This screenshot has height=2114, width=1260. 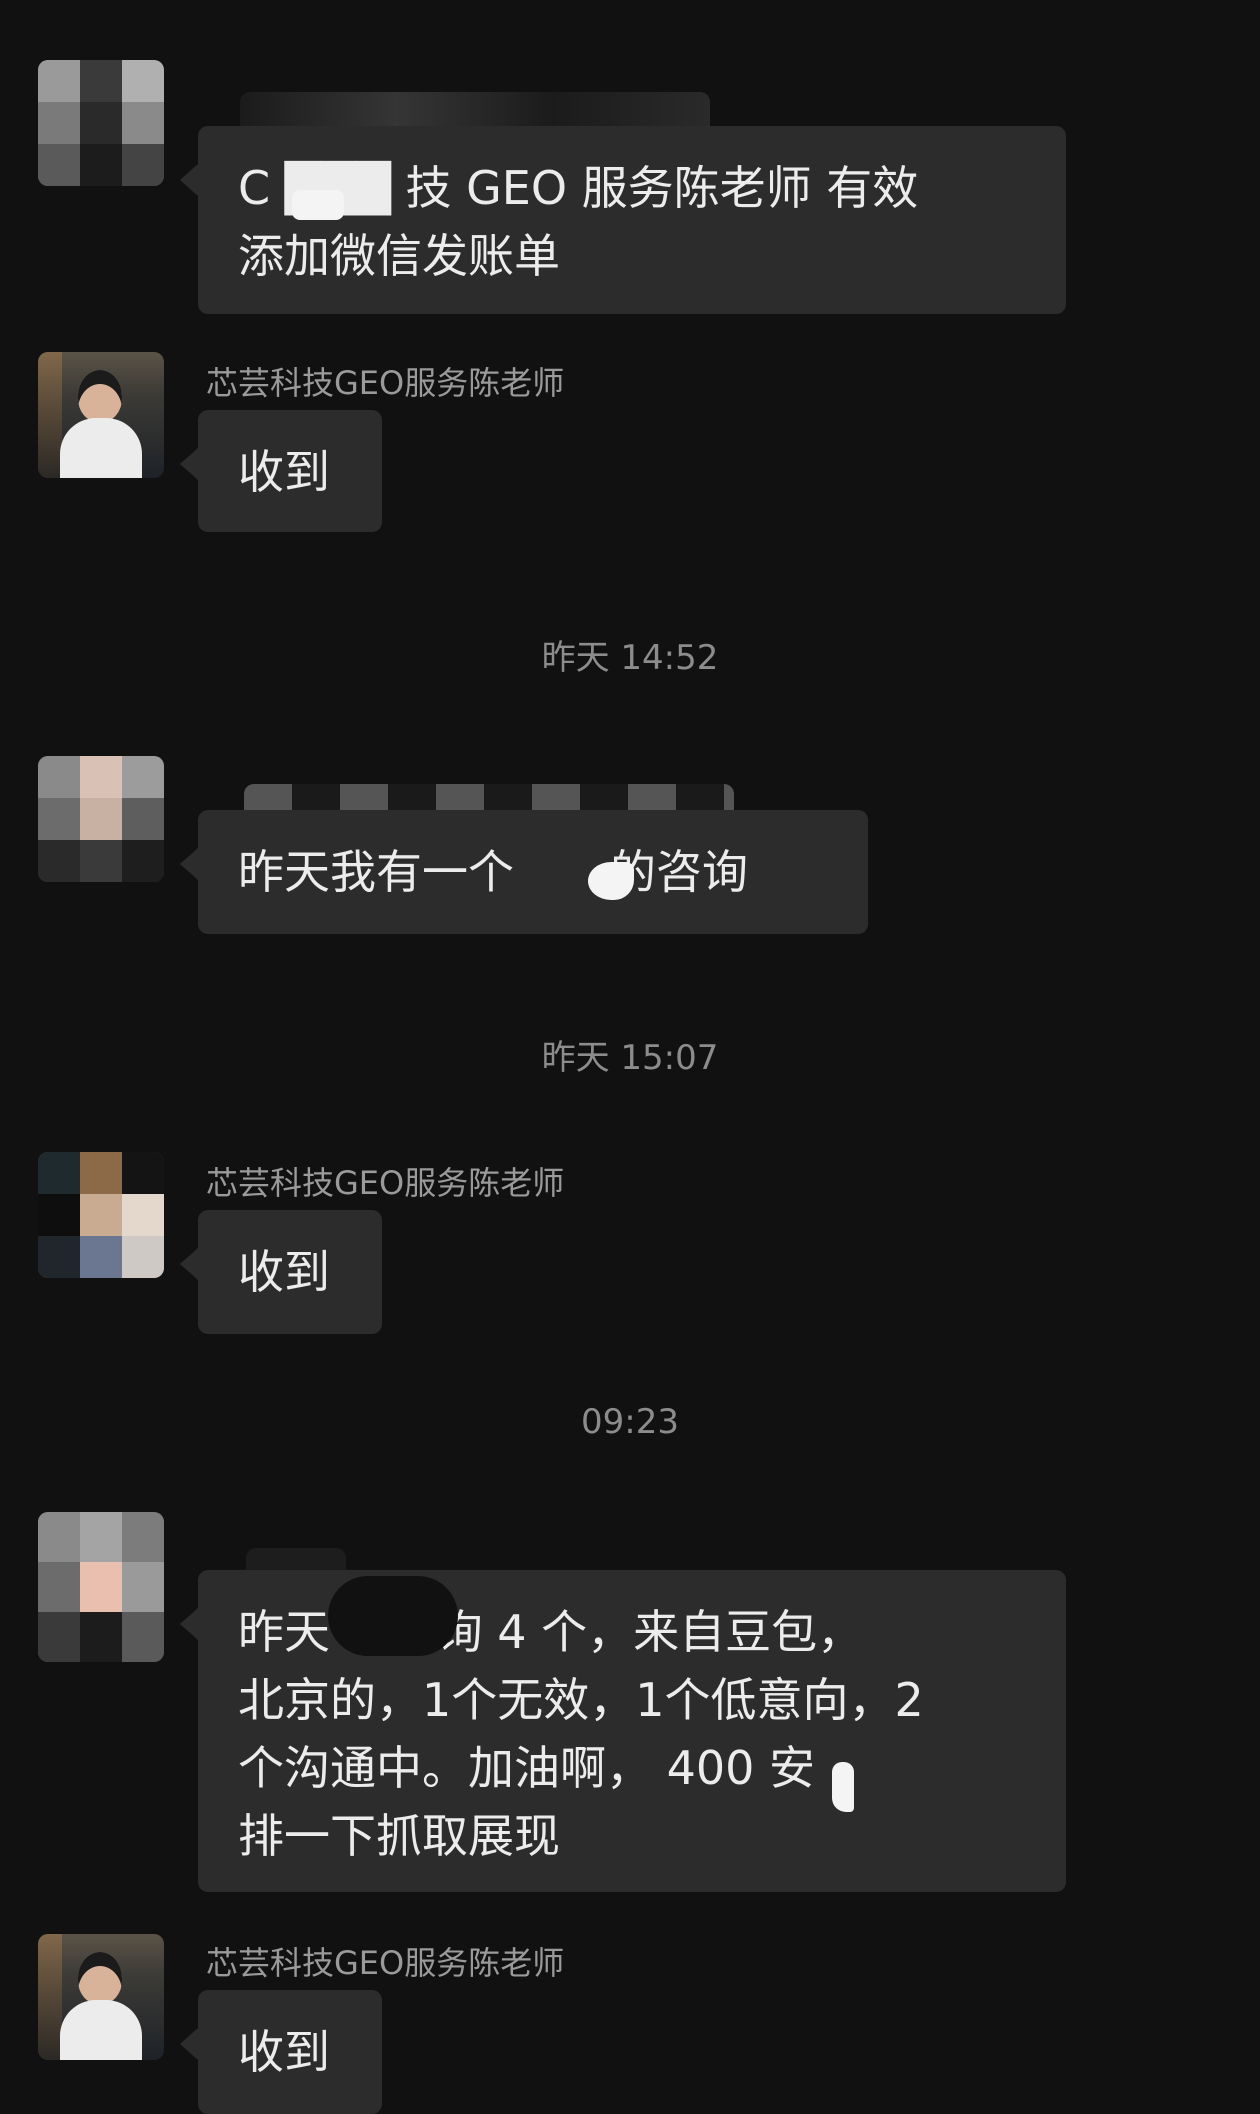 What do you see at coordinates (376, 872) in the screenshot?
I see `message-text: 昨天我有一个` at bounding box center [376, 872].